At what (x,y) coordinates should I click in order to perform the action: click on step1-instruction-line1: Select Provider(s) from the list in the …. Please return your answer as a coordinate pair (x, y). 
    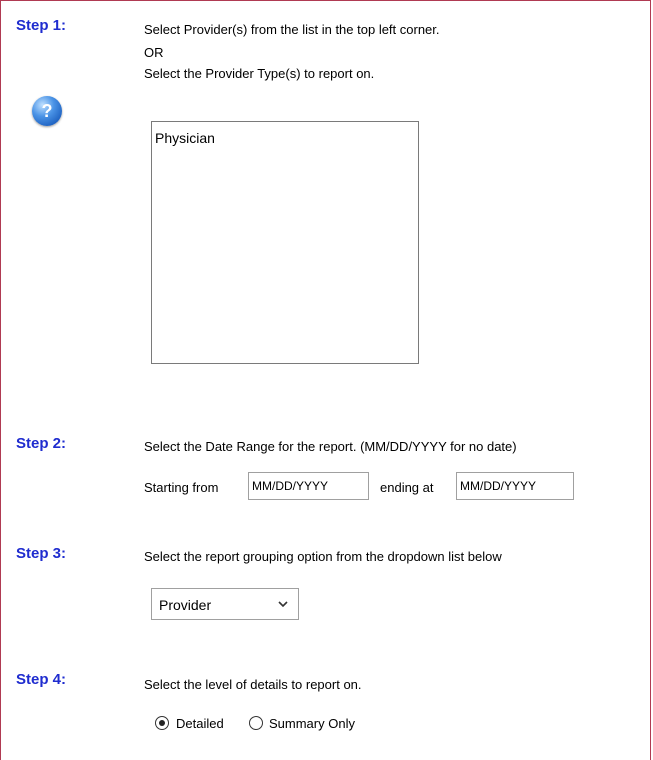
    Looking at the image, I should click on (292, 29).